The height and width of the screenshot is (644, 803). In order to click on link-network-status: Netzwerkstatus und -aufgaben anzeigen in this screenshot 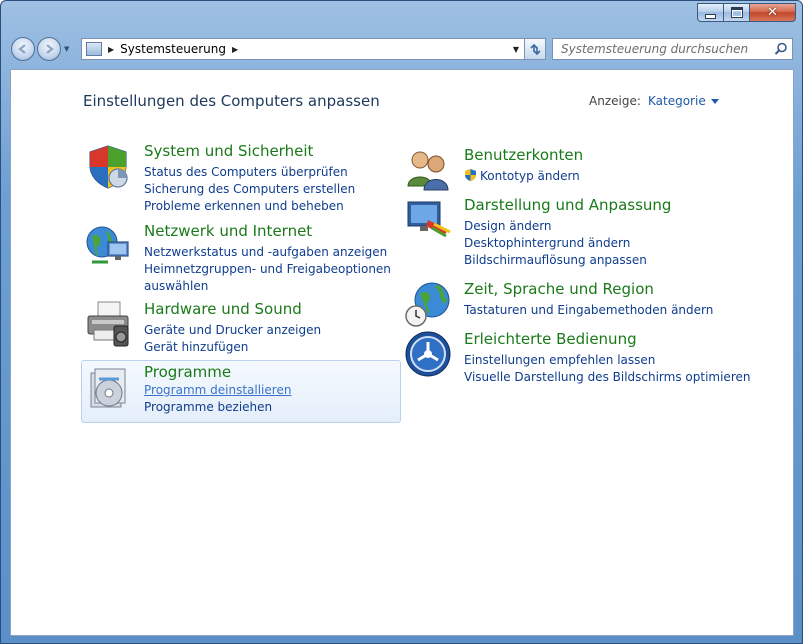, I will do `click(267, 252)`.